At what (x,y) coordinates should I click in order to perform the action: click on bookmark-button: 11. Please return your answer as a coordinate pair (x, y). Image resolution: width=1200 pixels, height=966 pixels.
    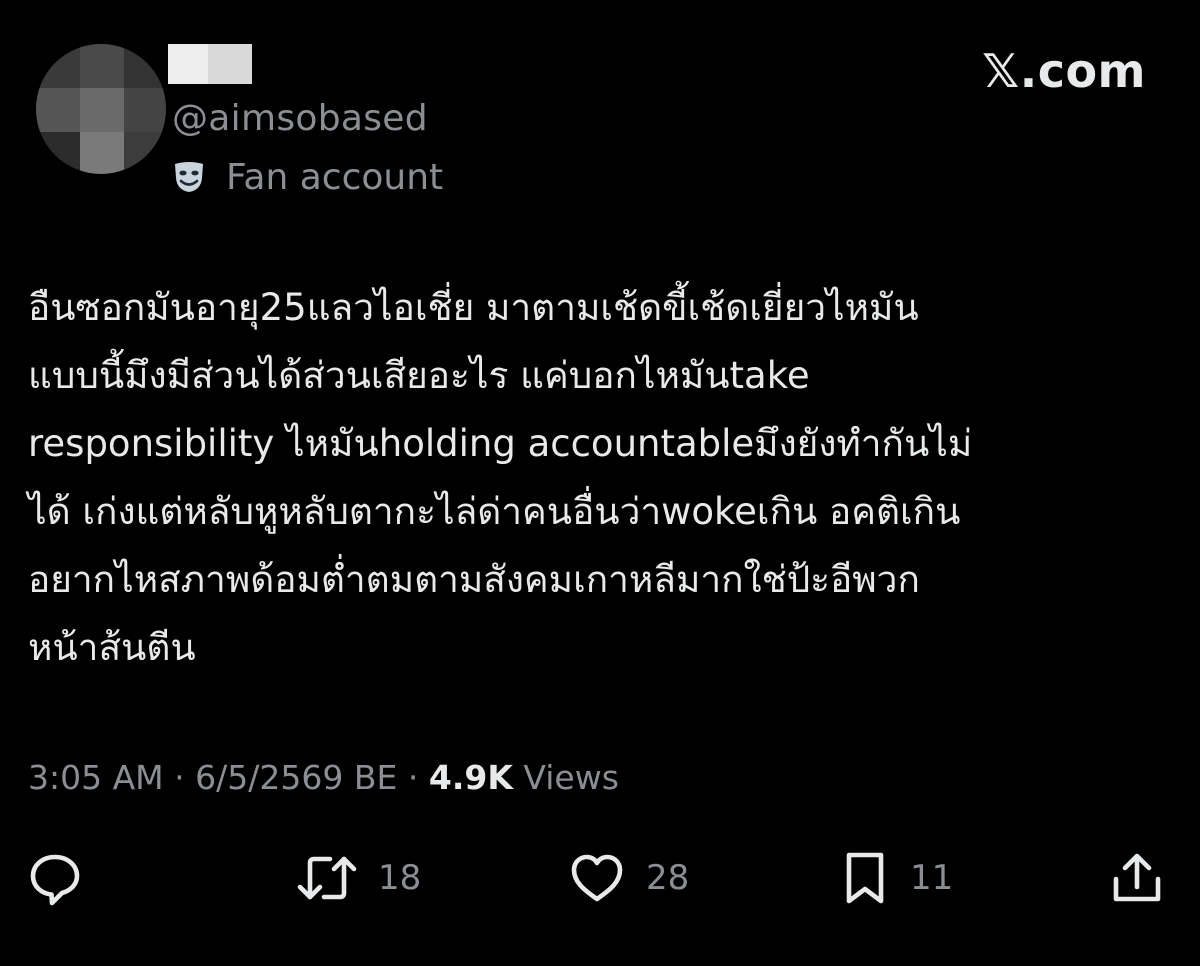
    Looking at the image, I should click on (896, 878).